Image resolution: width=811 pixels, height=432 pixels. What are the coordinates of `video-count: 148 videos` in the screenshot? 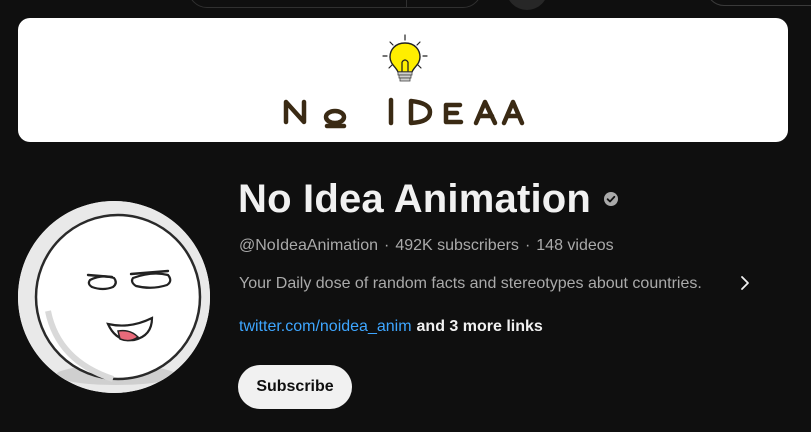 It's located at (575, 245).